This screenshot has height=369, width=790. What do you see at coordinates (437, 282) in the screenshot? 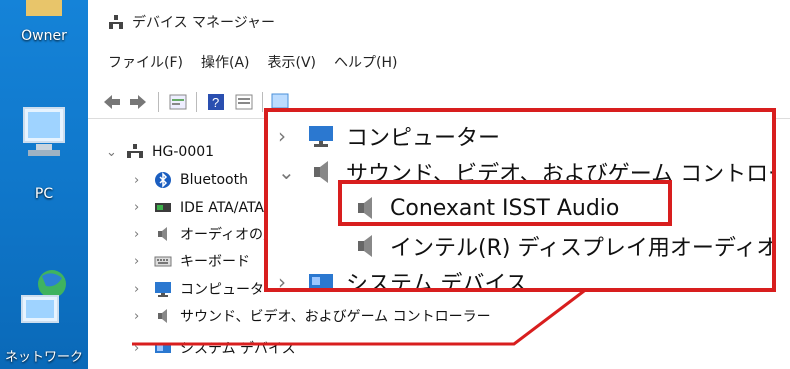
I see `zoom-row-label: システム デバイス` at bounding box center [437, 282].